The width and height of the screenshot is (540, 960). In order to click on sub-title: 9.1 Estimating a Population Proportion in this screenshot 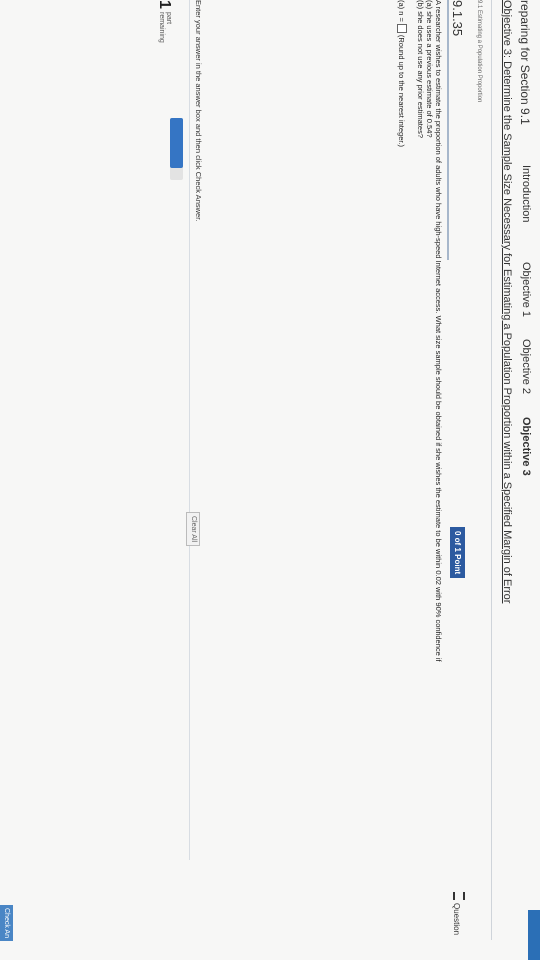, I will do `click(479, 51)`.